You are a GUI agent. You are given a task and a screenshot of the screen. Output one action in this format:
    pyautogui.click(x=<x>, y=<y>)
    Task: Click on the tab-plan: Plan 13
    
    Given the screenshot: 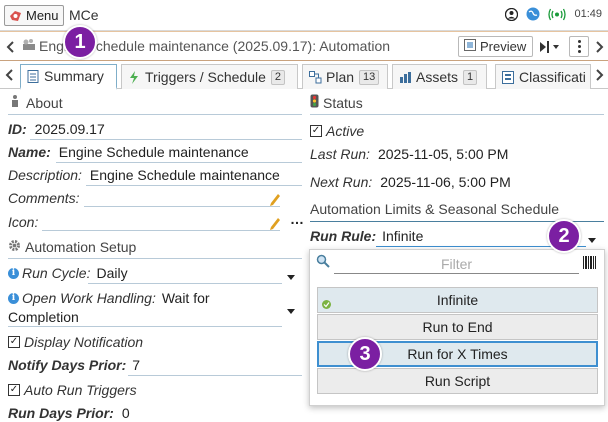 What is the action you would take?
    pyautogui.click(x=345, y=76)
    